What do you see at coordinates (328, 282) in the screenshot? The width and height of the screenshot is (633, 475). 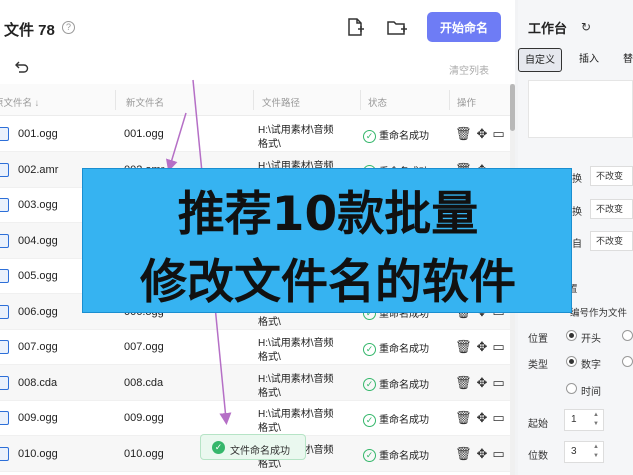 I see `banner-line-2: 修改文件名的软件` at bounding box center [328, 282].